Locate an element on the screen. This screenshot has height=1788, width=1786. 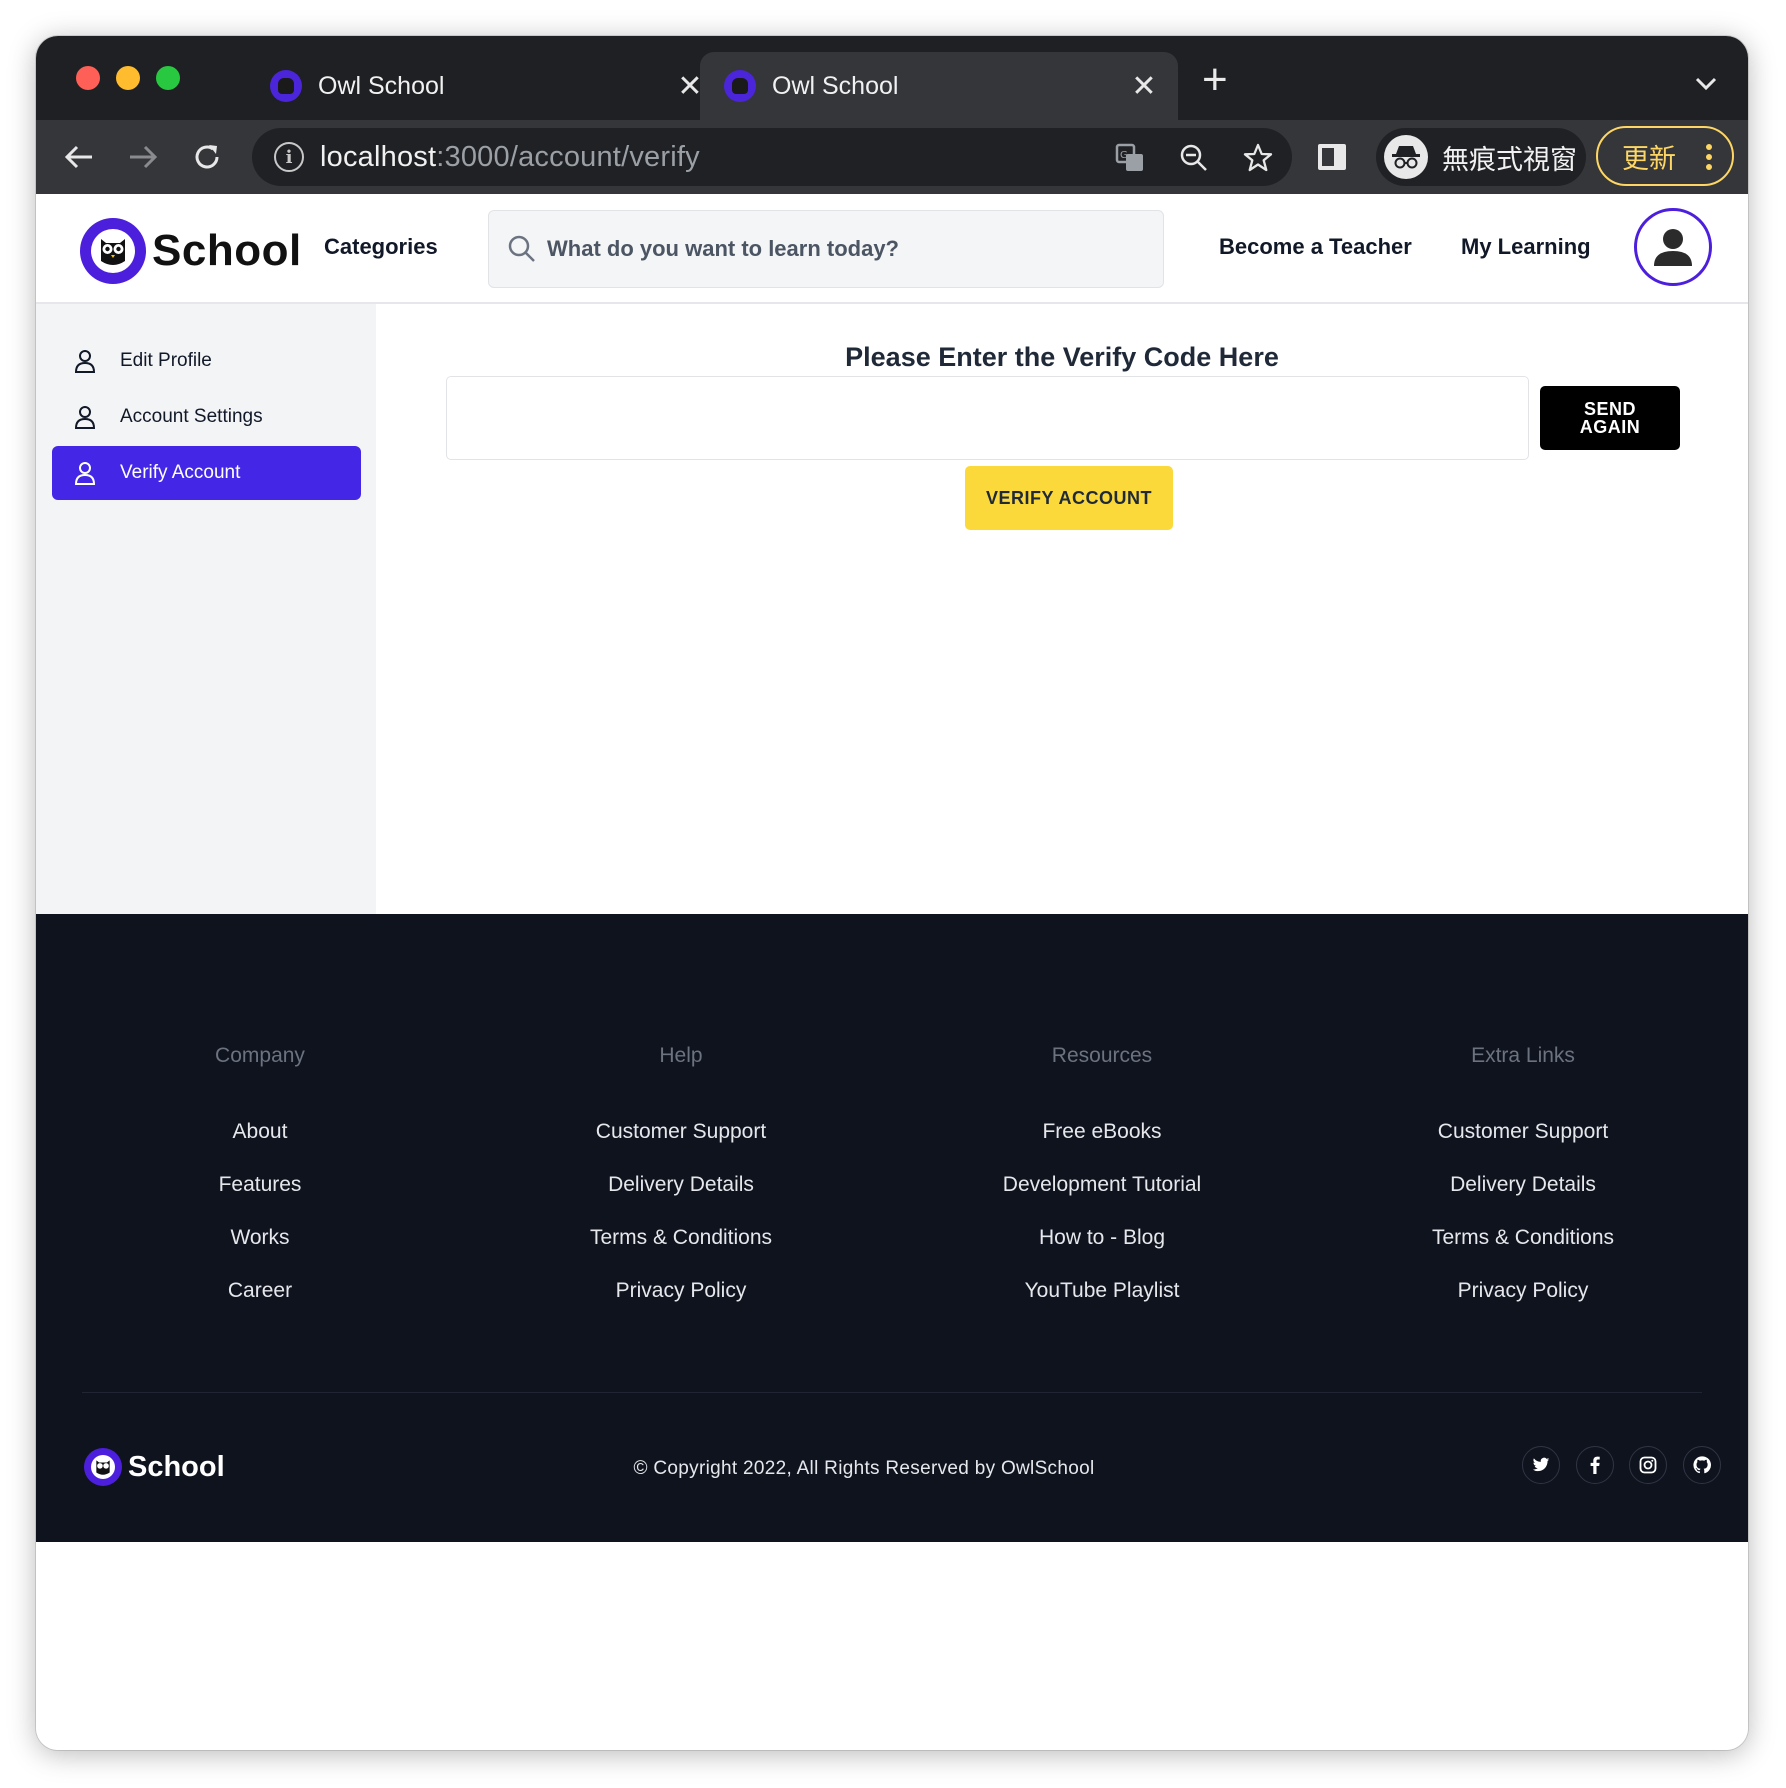
forward-arrow-icon is located at coordinates (143, 157).